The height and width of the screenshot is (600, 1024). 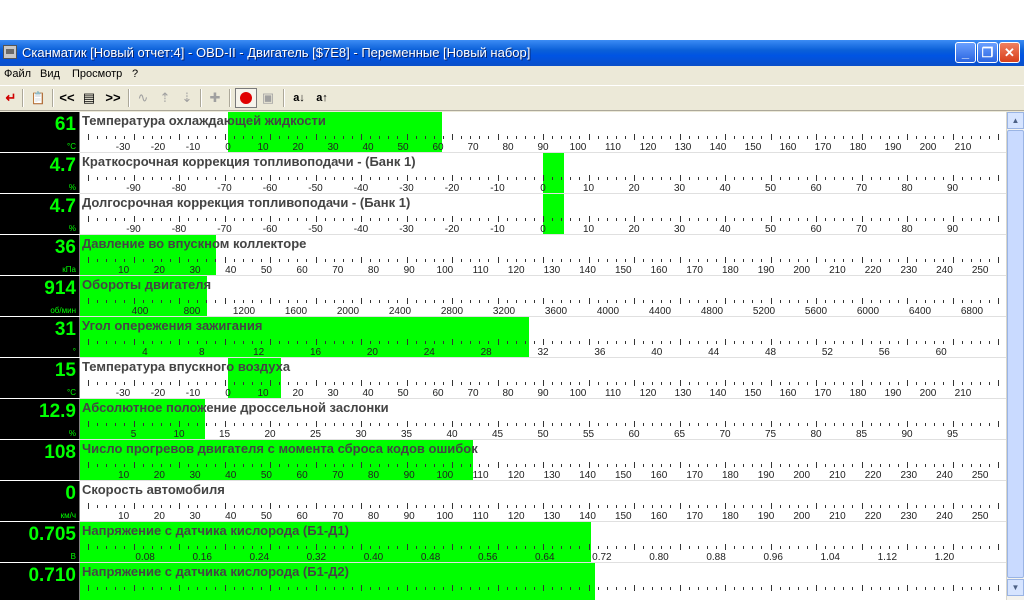 I want to click on pin-icon: ✚, so click(x=215, y=98).